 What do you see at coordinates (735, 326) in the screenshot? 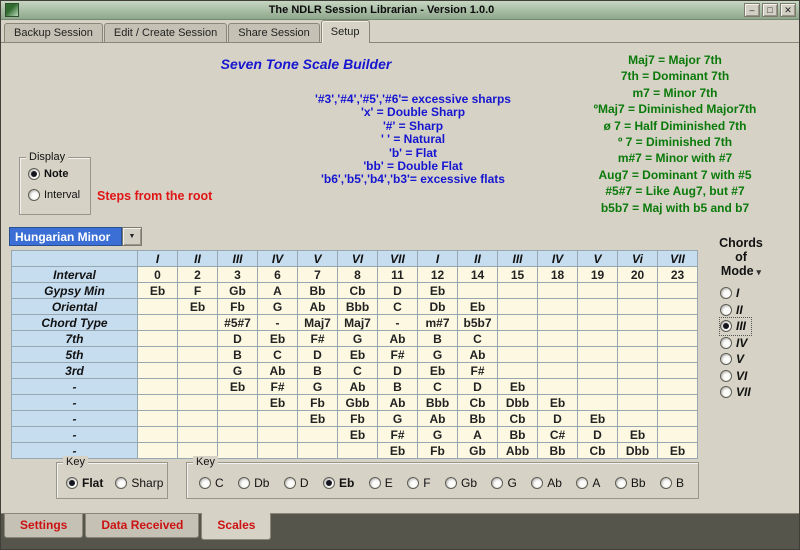
I see `radio-iii: III` at bounding box center [735, 326].